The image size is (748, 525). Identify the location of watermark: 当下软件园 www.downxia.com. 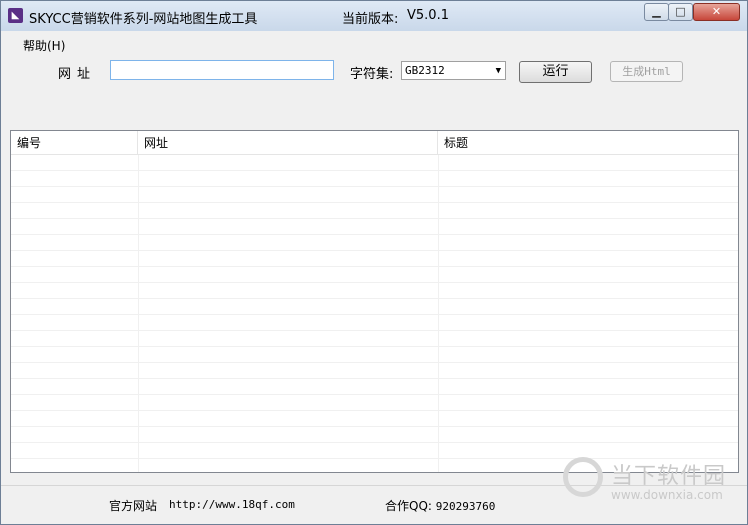
(653, 485).